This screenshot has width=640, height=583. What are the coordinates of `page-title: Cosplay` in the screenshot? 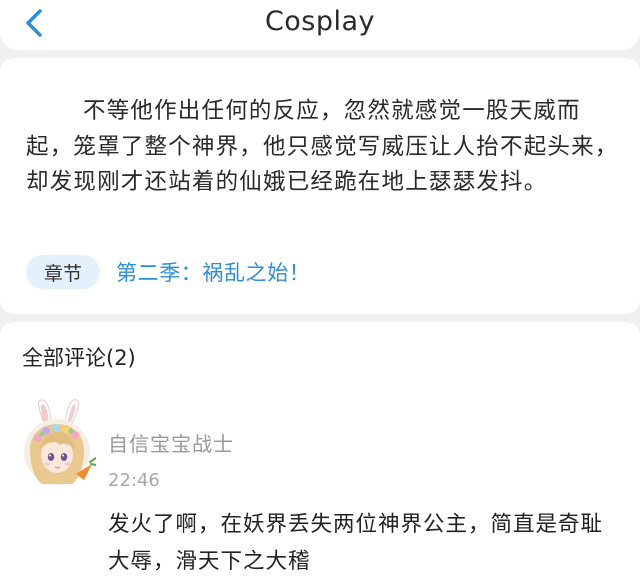 It's located at (320, 21).